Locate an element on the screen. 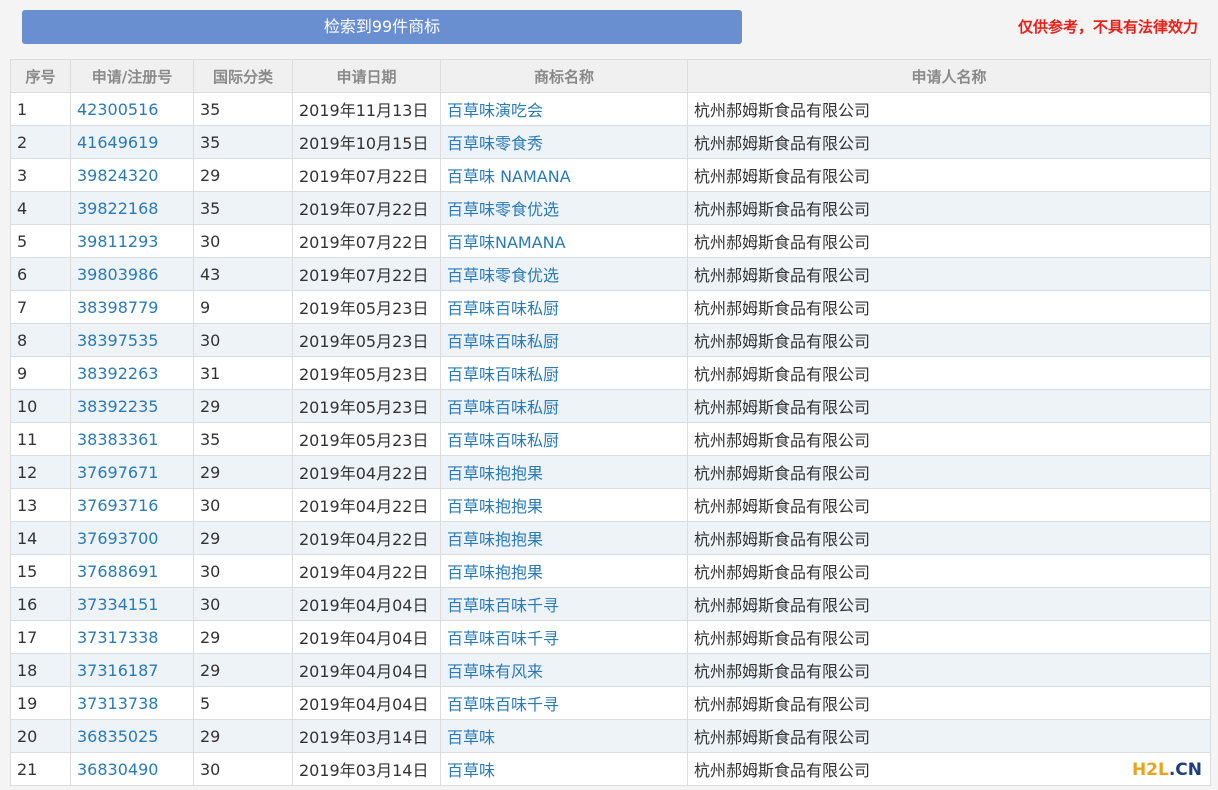 The height and width of the screenshot is (790, 1218). cell-reg-no: 37697671 is located at coordinates (132, 472).